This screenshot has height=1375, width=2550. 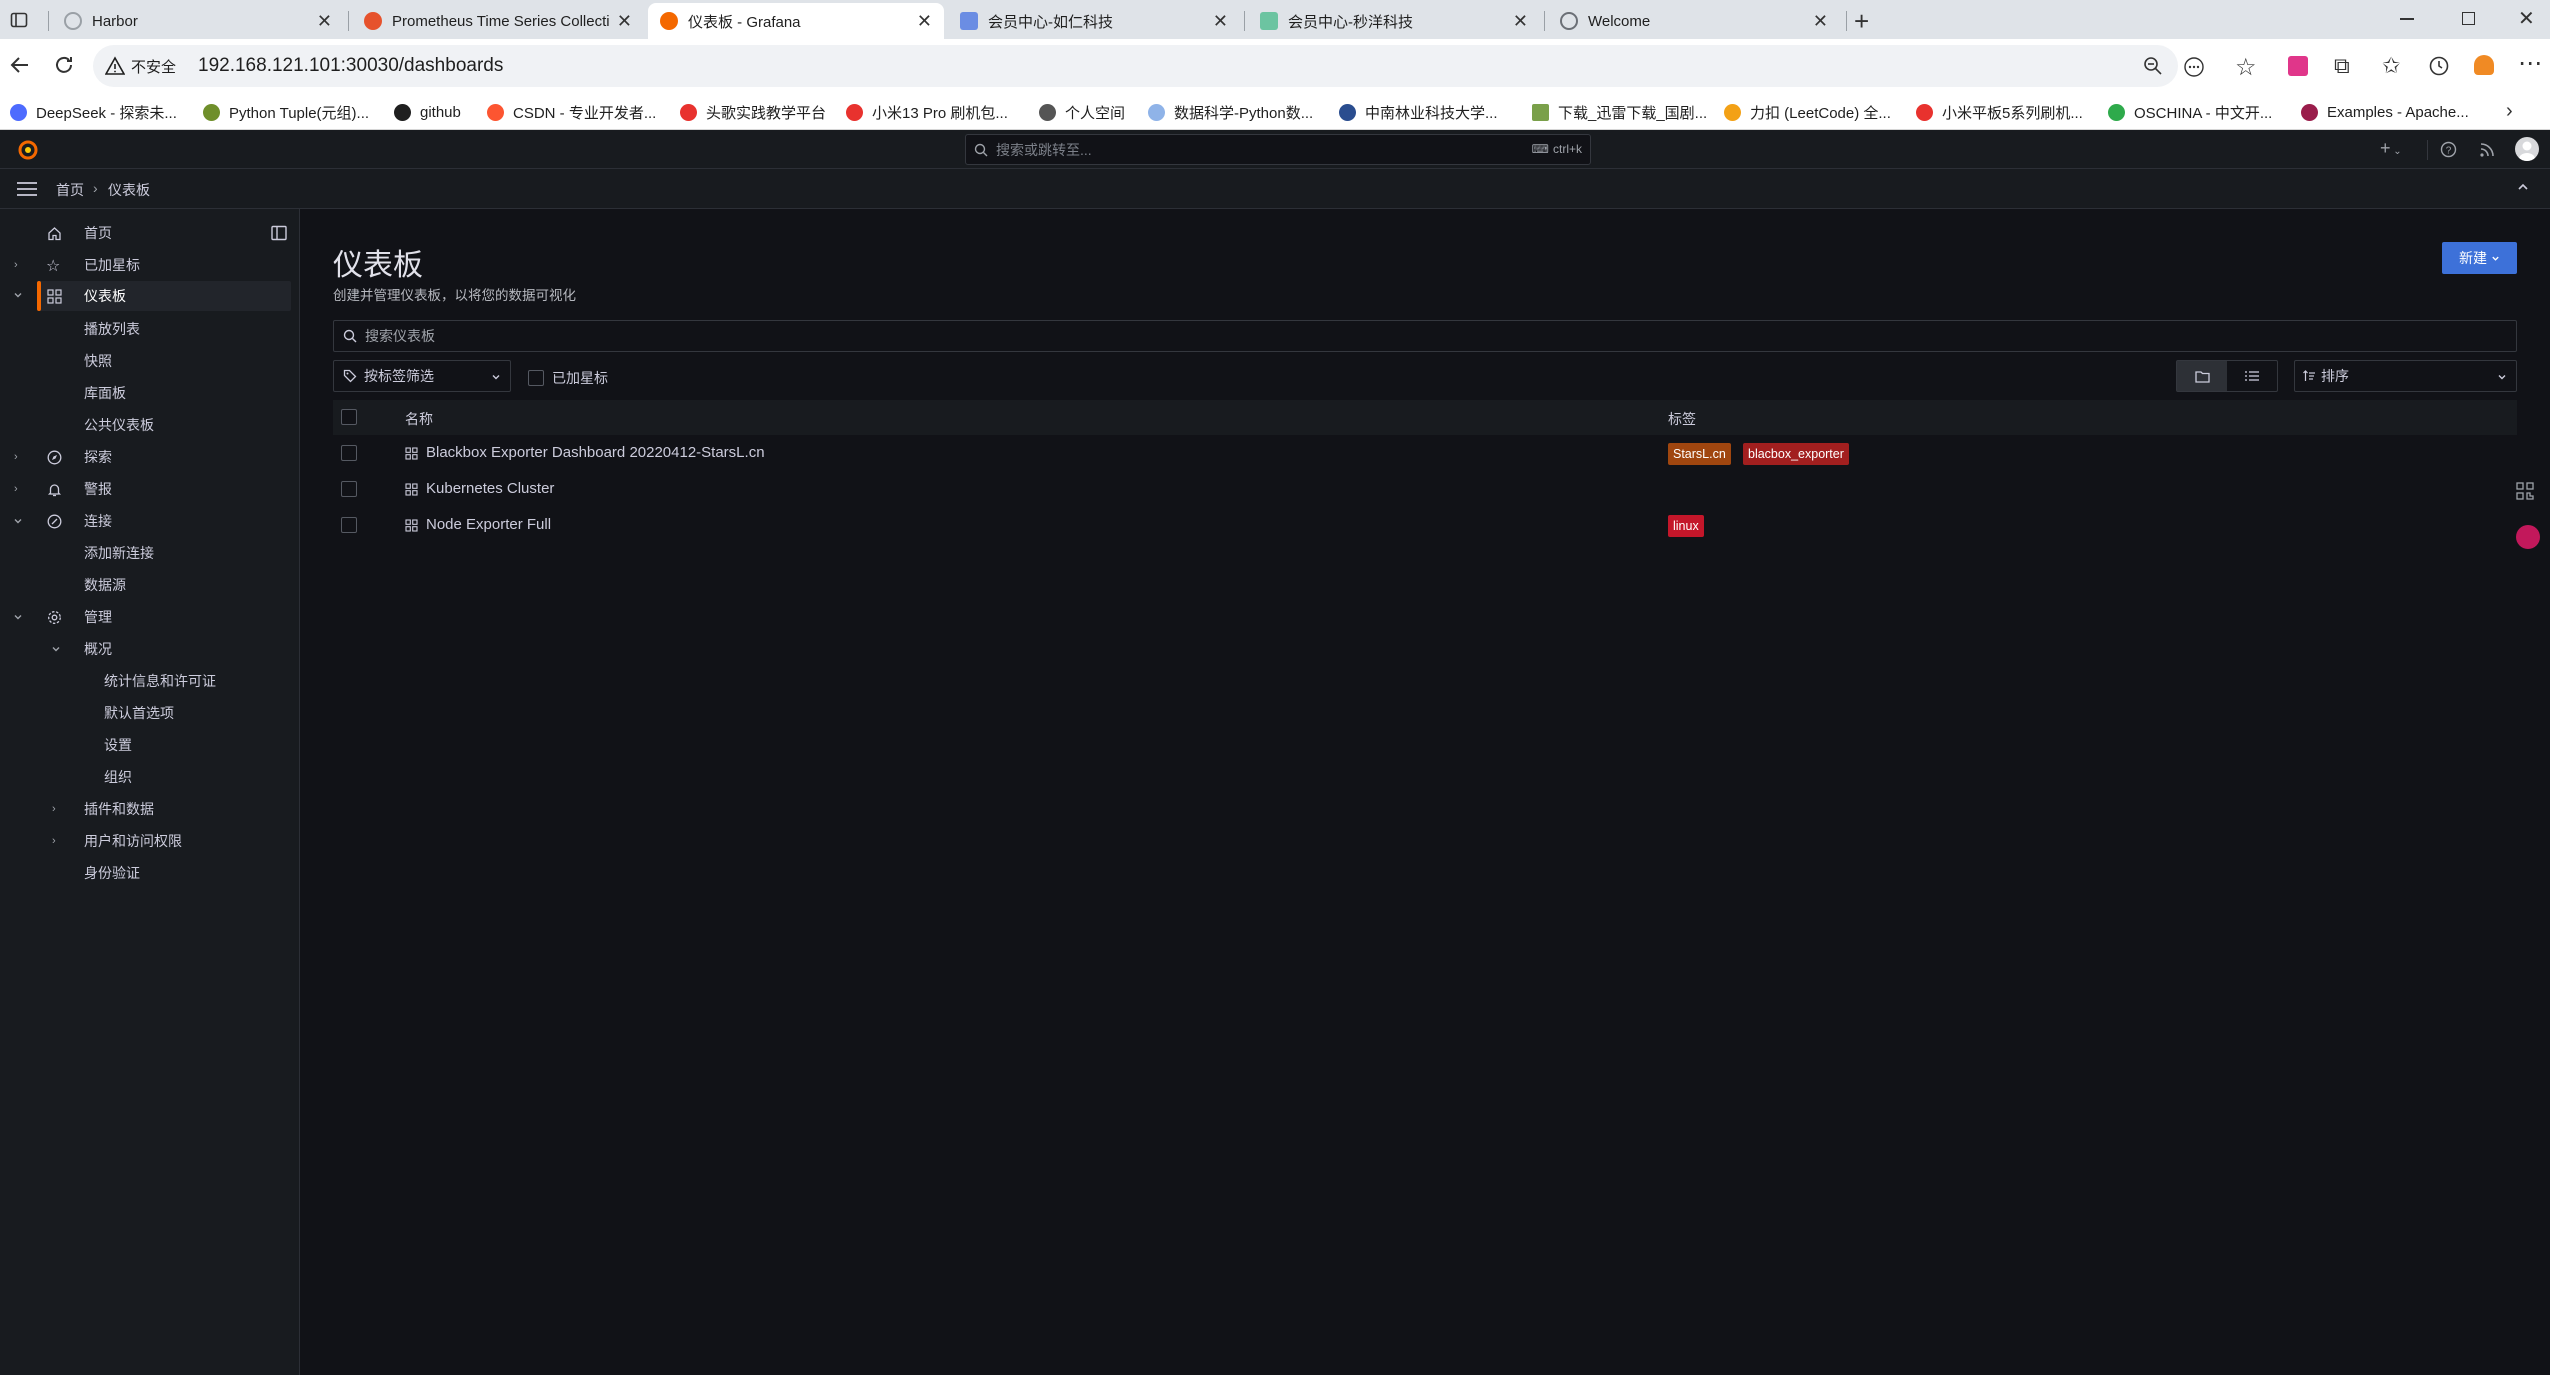 I want to click on column-header-name: 名称, so click(x=419, y=419).